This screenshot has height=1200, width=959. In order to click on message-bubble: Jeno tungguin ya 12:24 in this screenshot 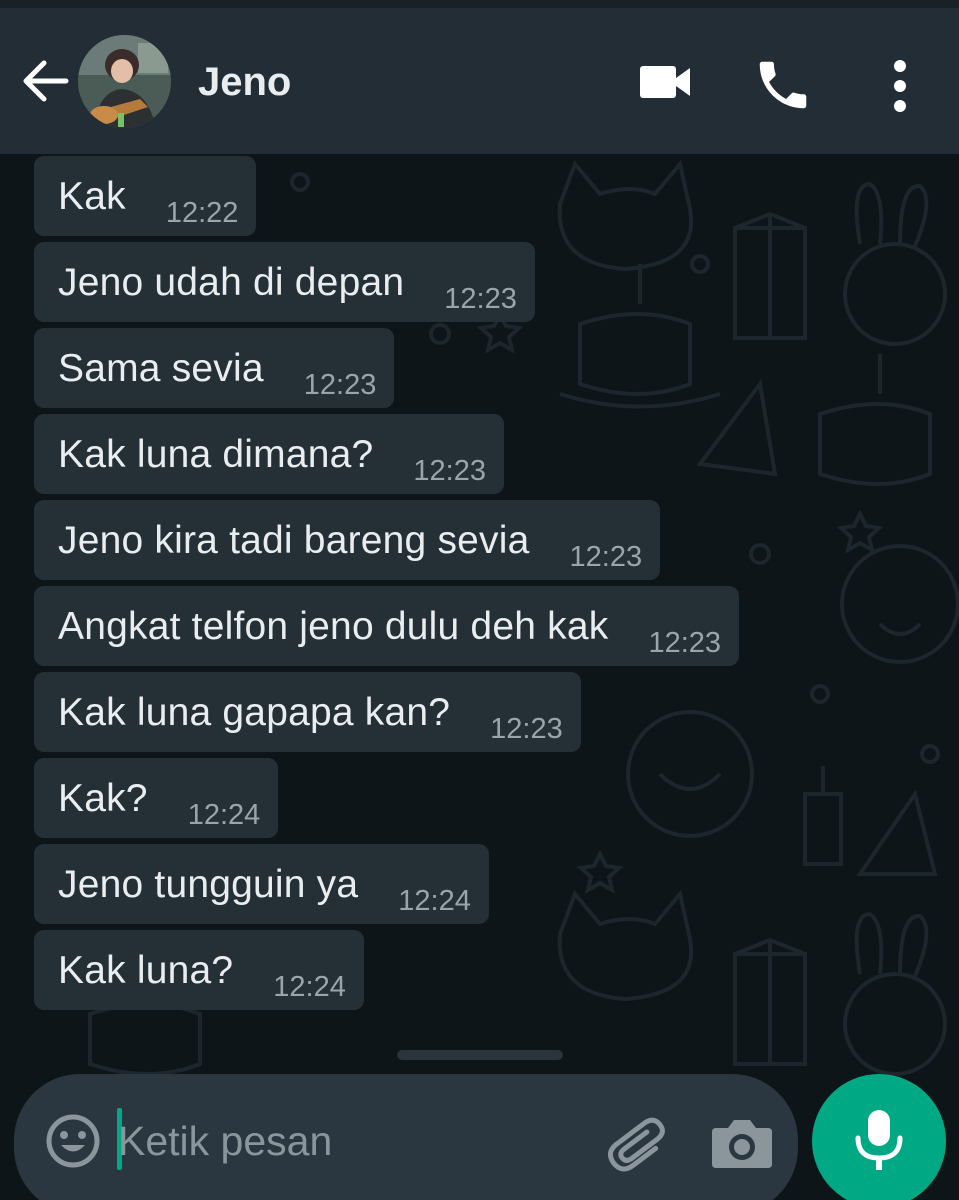, I will do `click(261, 884)`.